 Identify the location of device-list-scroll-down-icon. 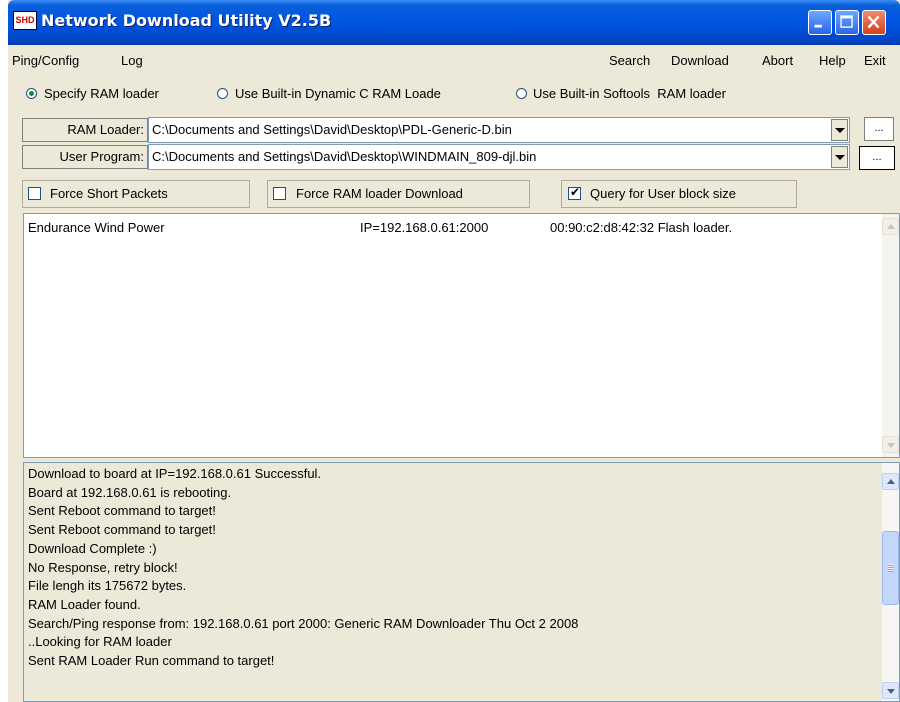
(890, 444).